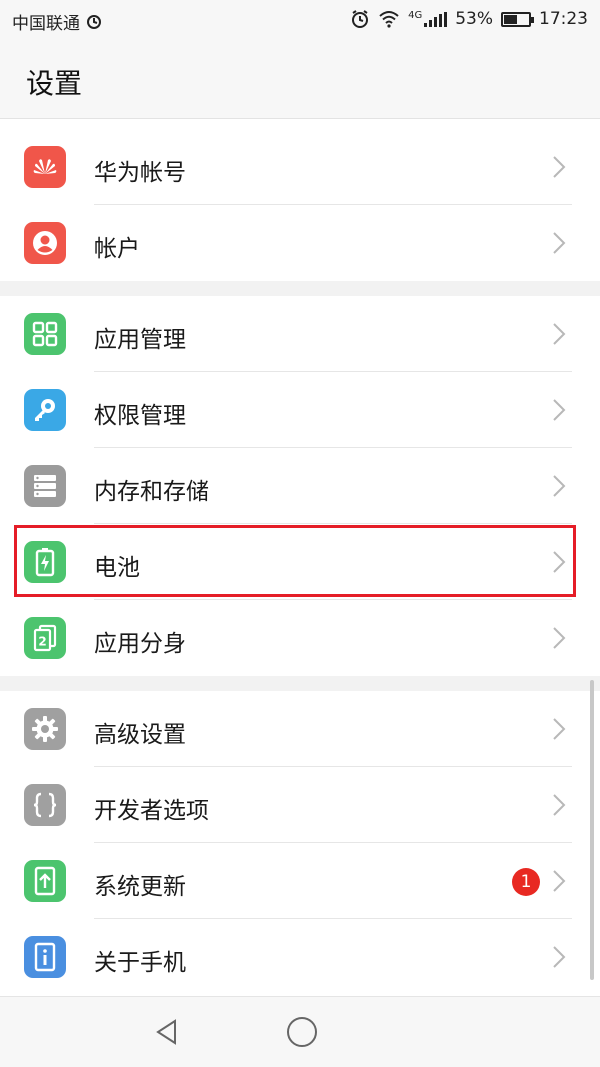 Image resolution: width=600 pixels, height=1067 pixels. What do you see at coordinates (300, 410) in the screenshot?
I see `settings-item-permissions: 权限管理` at bounding box center [300, 410].